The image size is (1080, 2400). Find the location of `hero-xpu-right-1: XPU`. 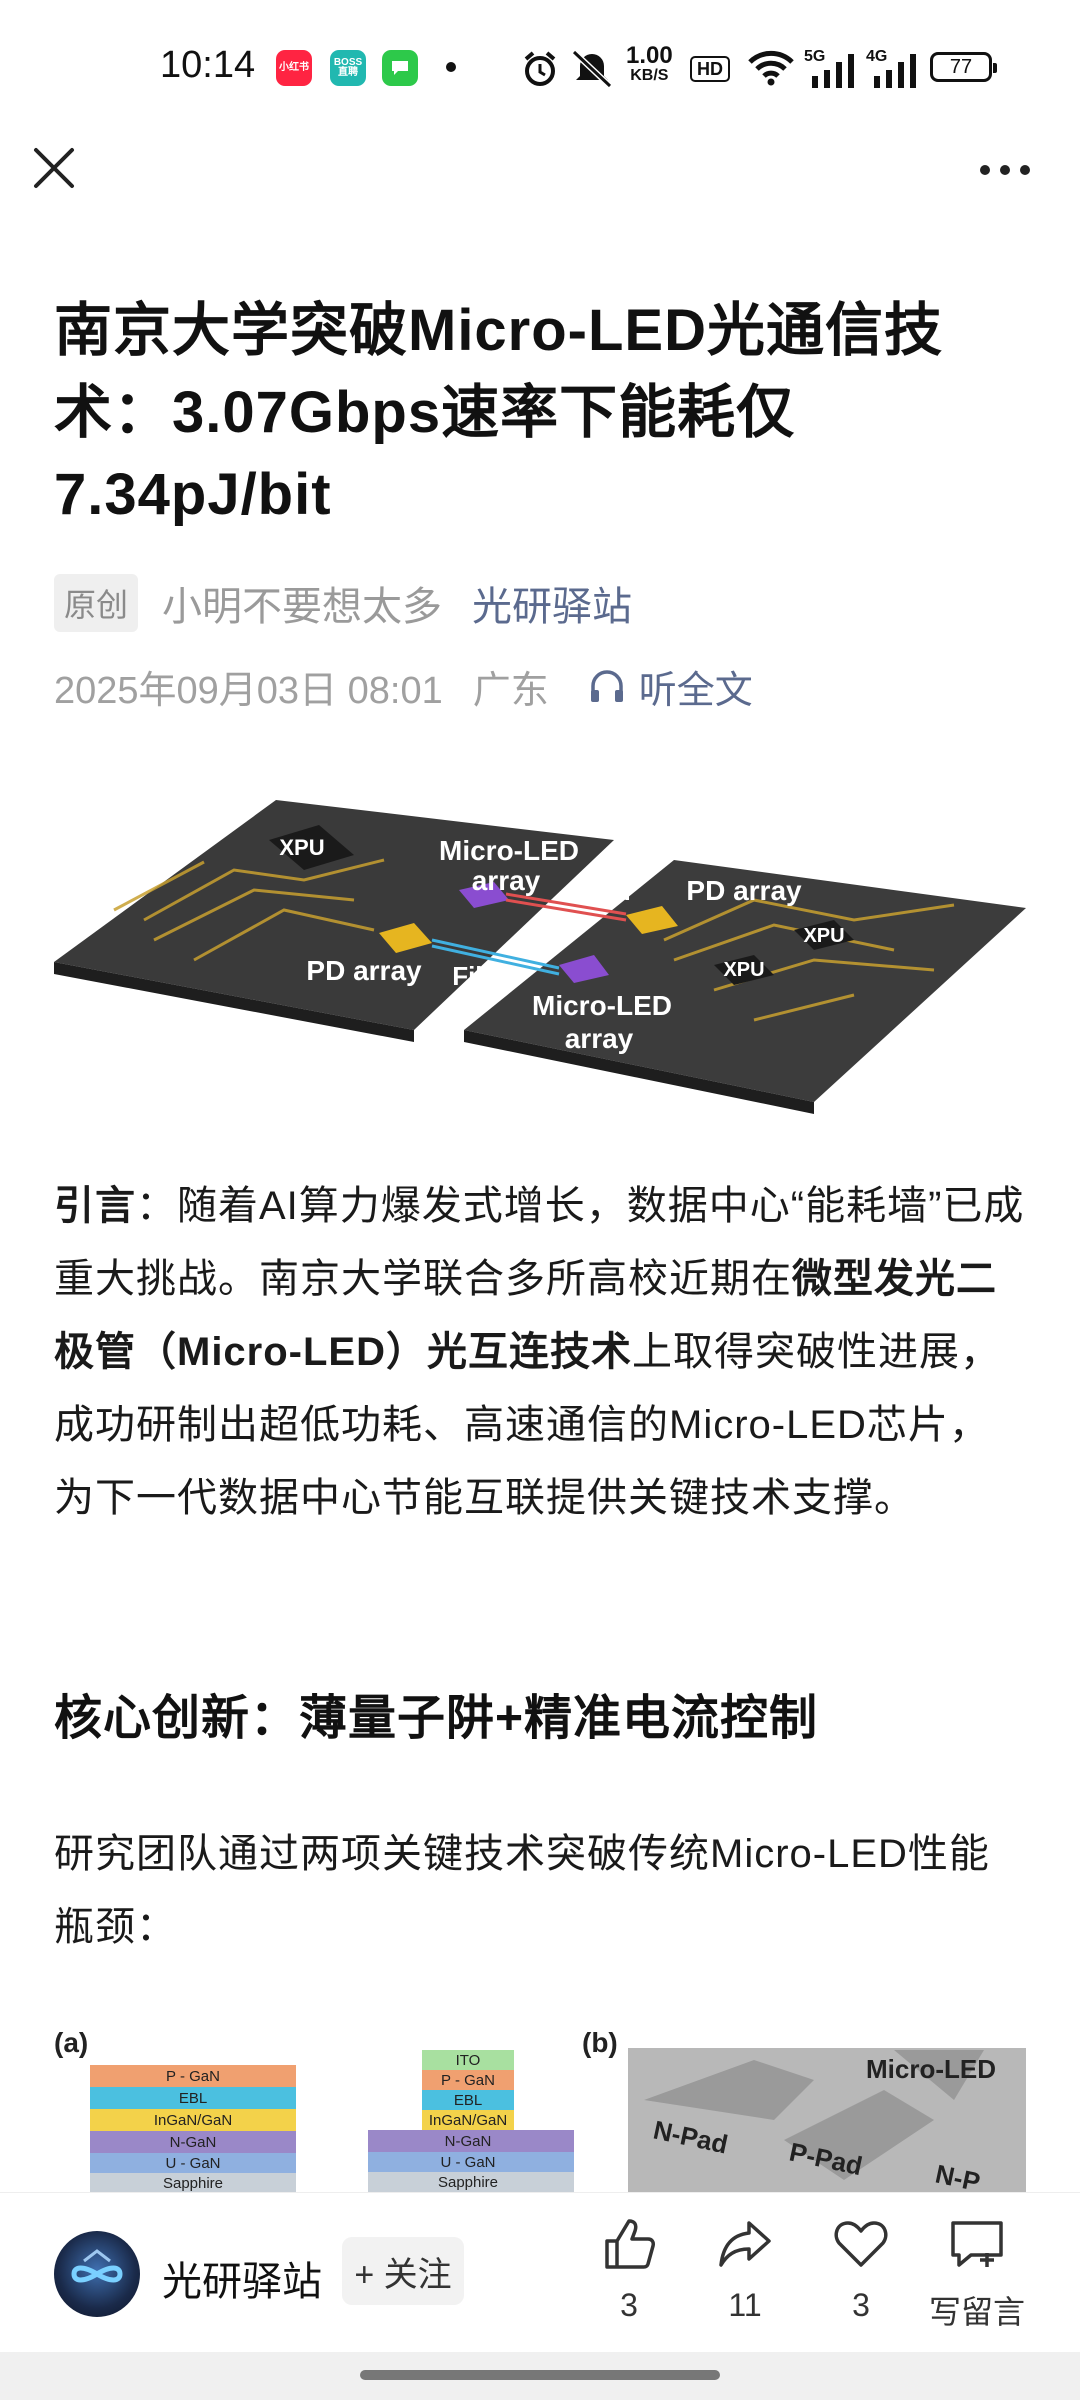

hero-xpu-right-1: XPU is located at coordinates (823, 936).